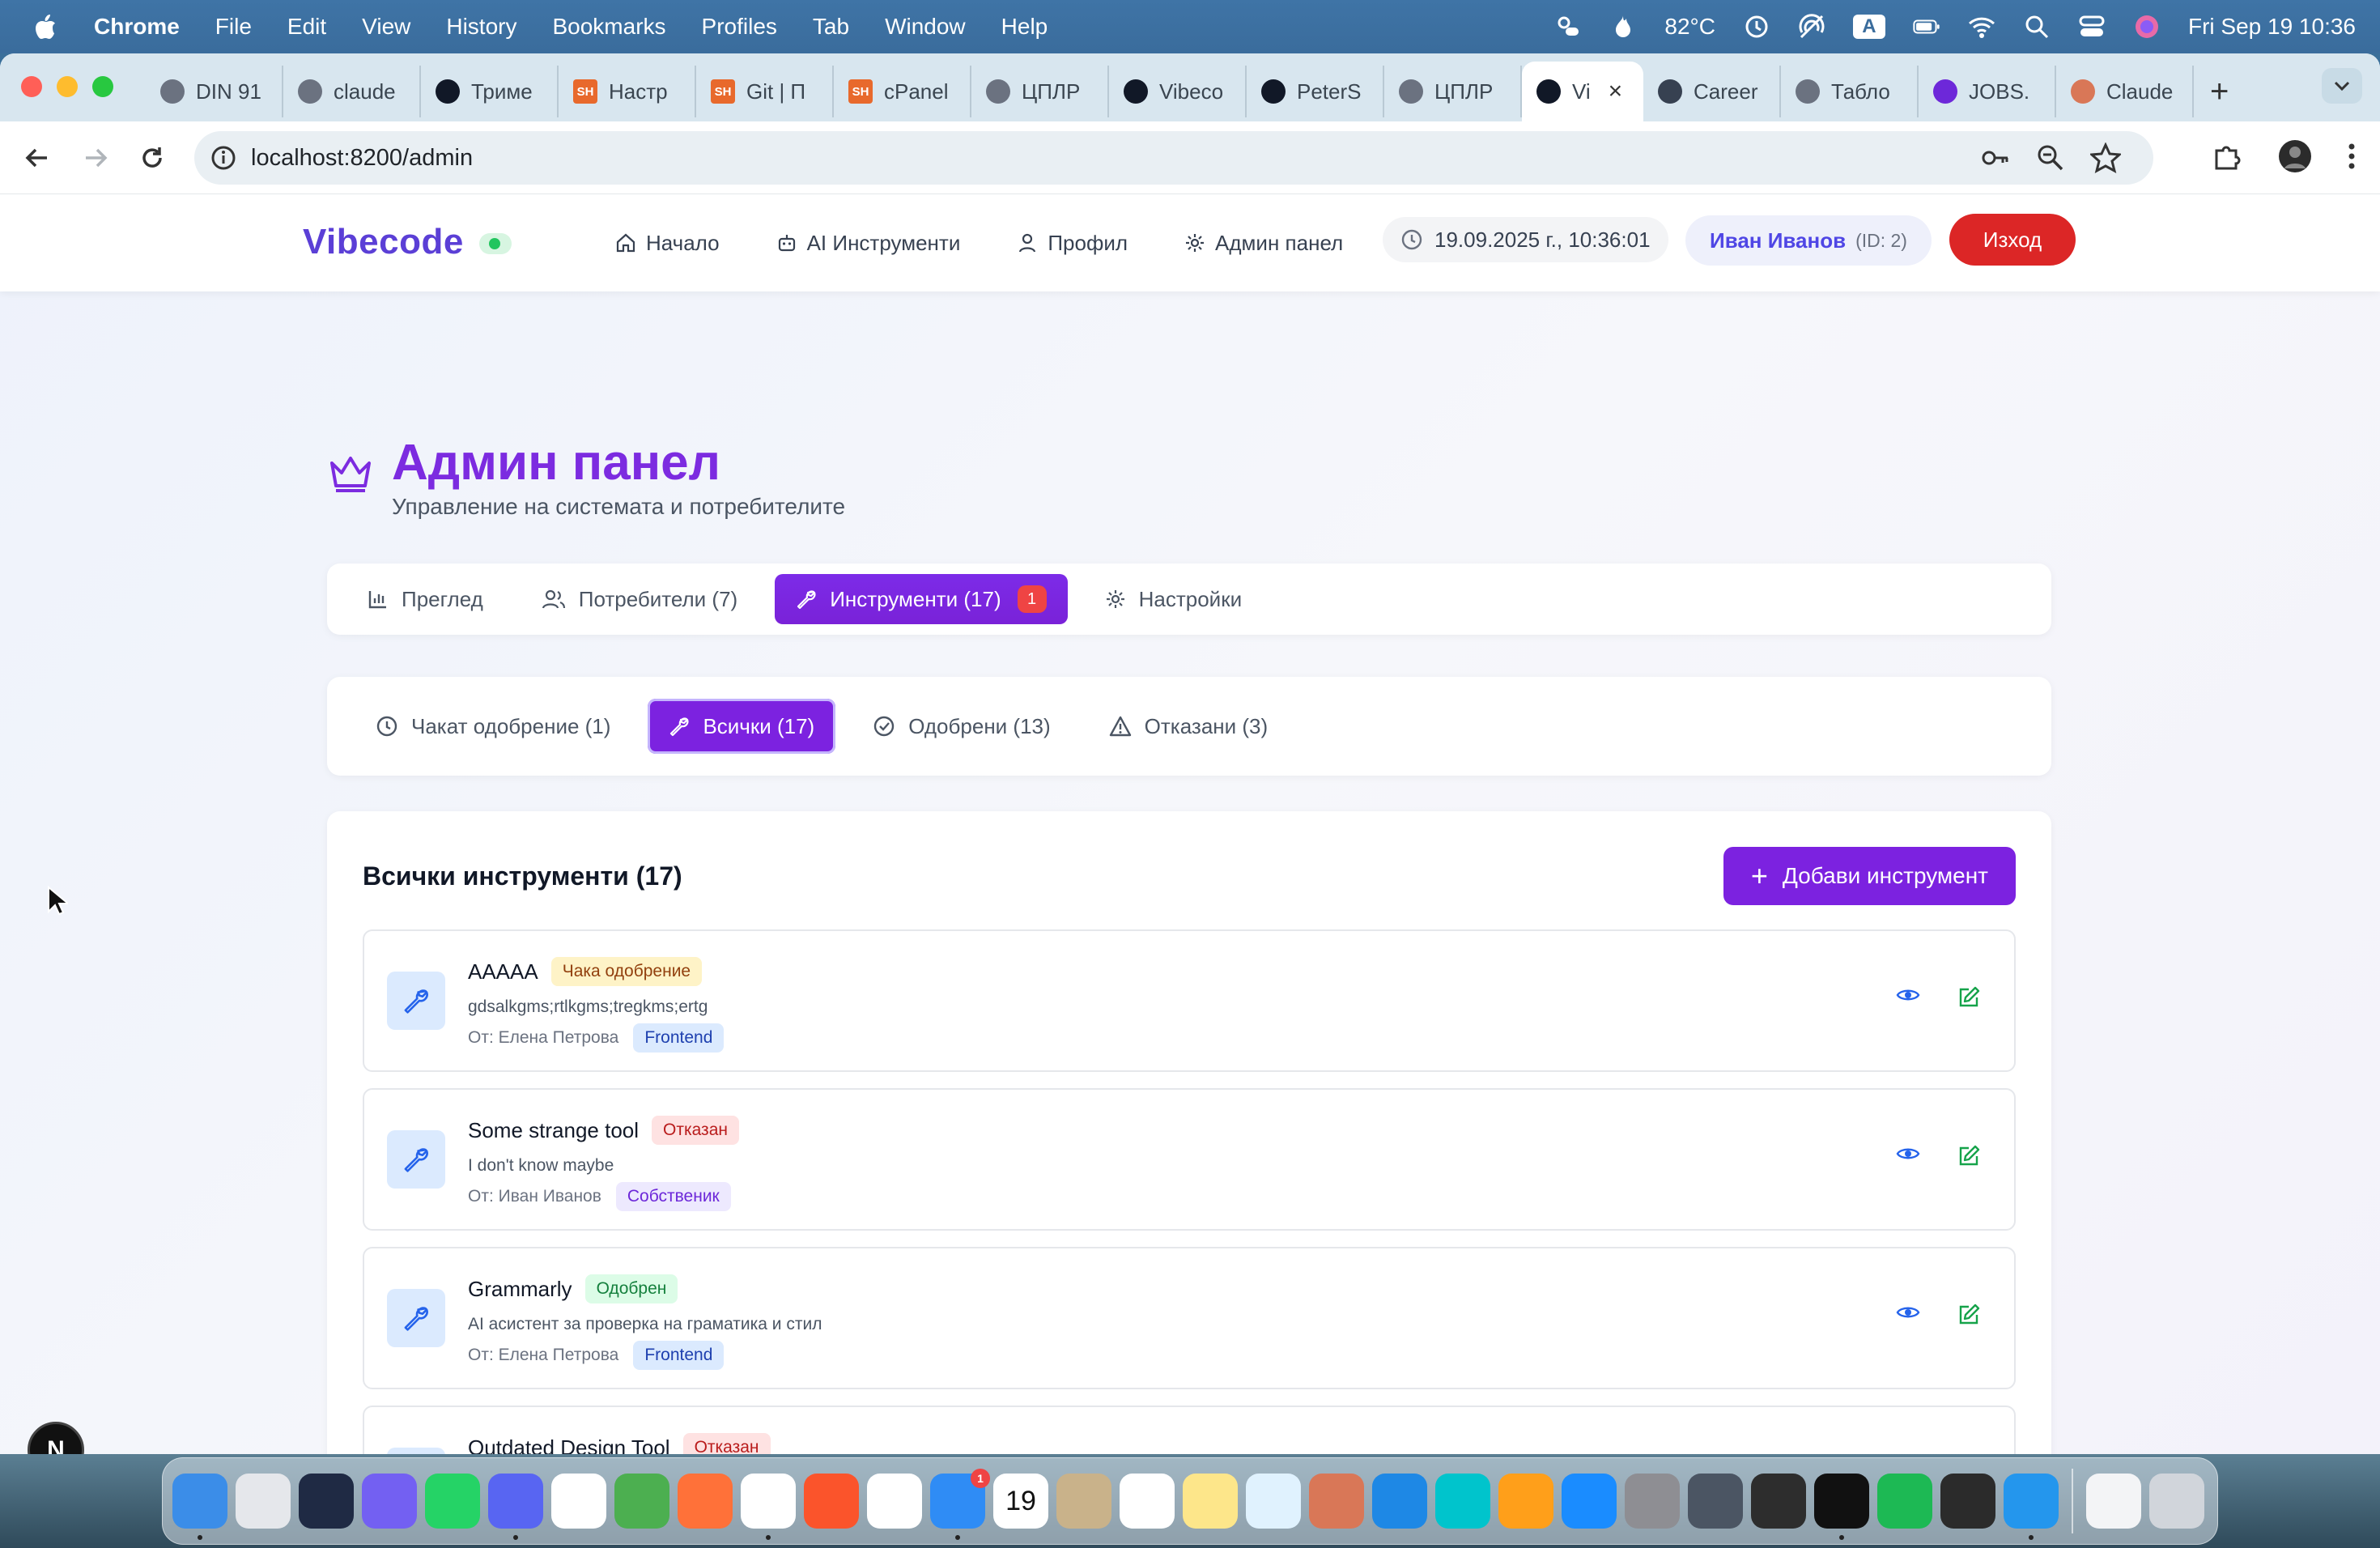  What do you see at coordinates (578, 1502) in the screenshot?
I see `slack-icon` at bounding box center [578, 1502].